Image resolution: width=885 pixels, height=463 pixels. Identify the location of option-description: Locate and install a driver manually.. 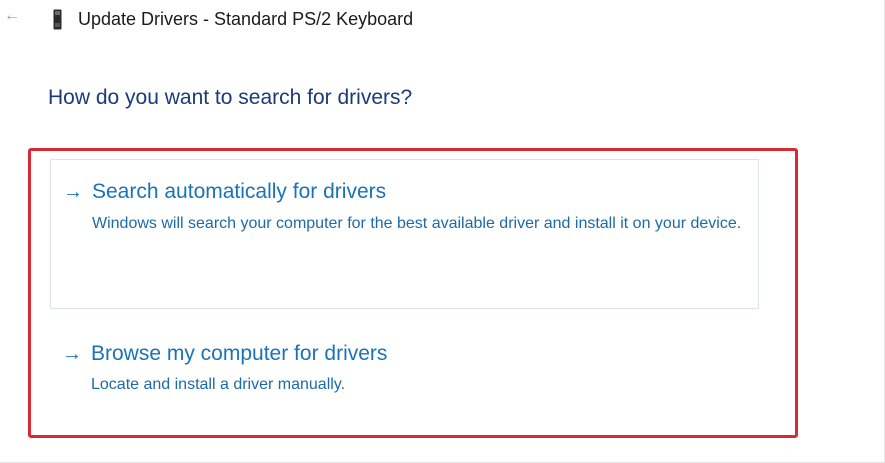
(218, 384).